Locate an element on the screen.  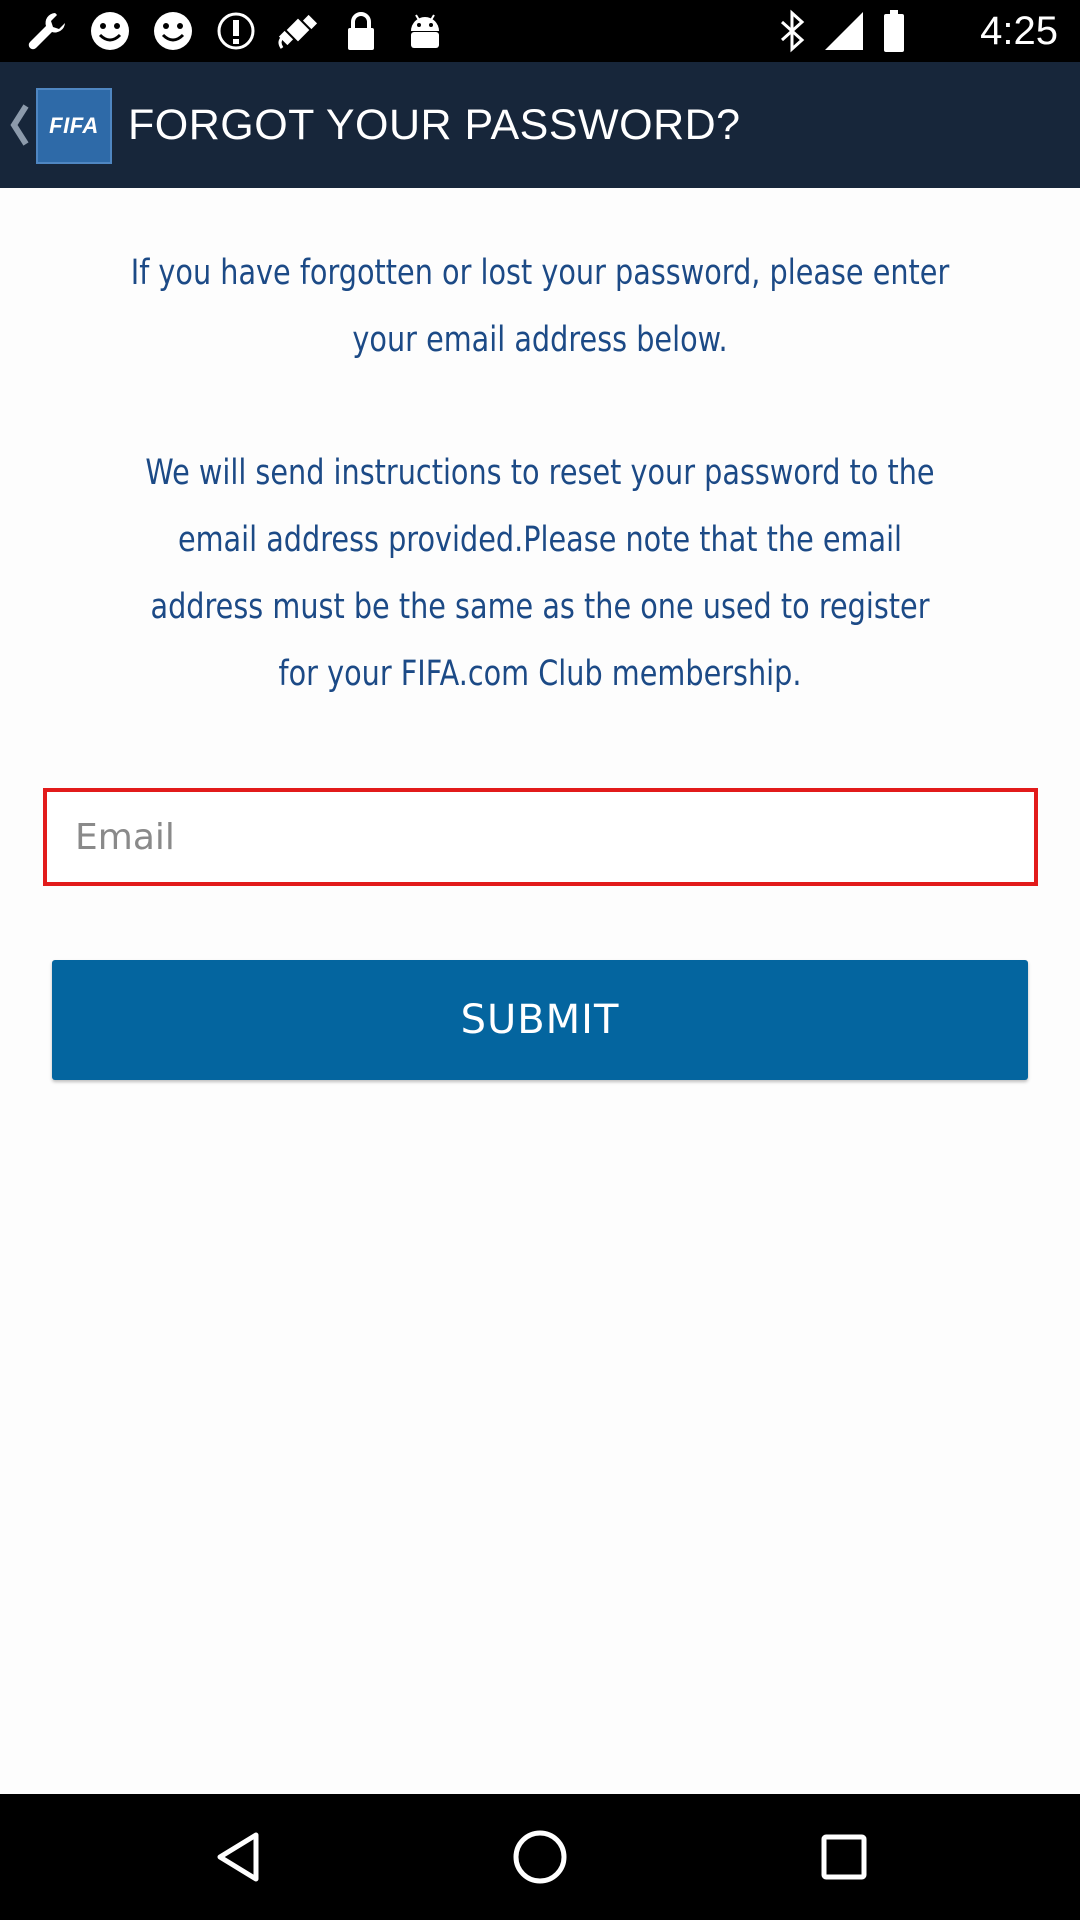
navigation-bar is located at coordinates (540, 1857).